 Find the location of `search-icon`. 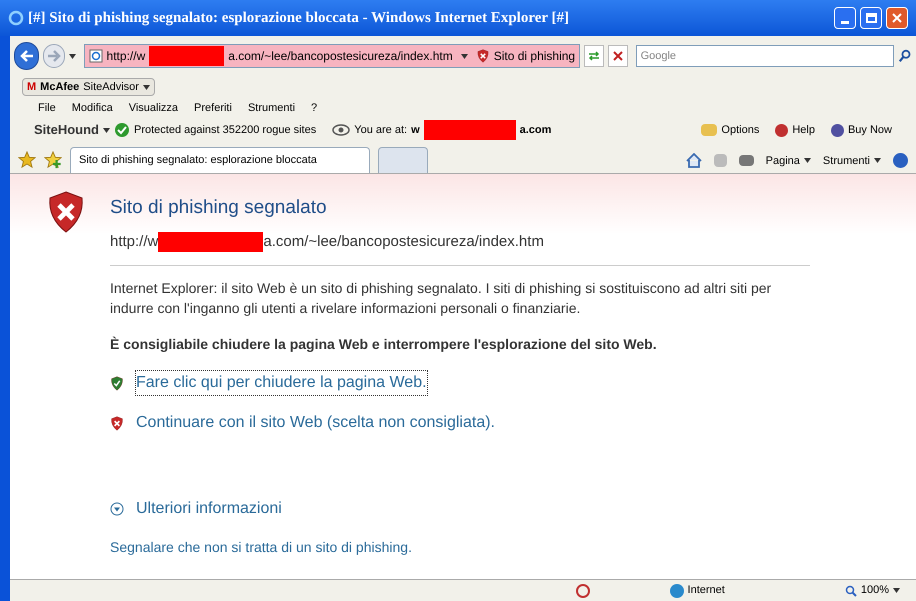

search-icon is located at coordinates (905, 56).